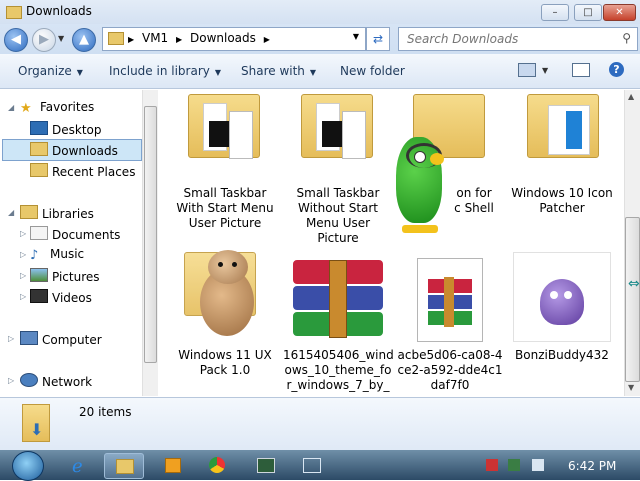 This screenshot has width=640, height=481. I want to click on include-in-library-button: Include in library ▼, so click(165, 71).